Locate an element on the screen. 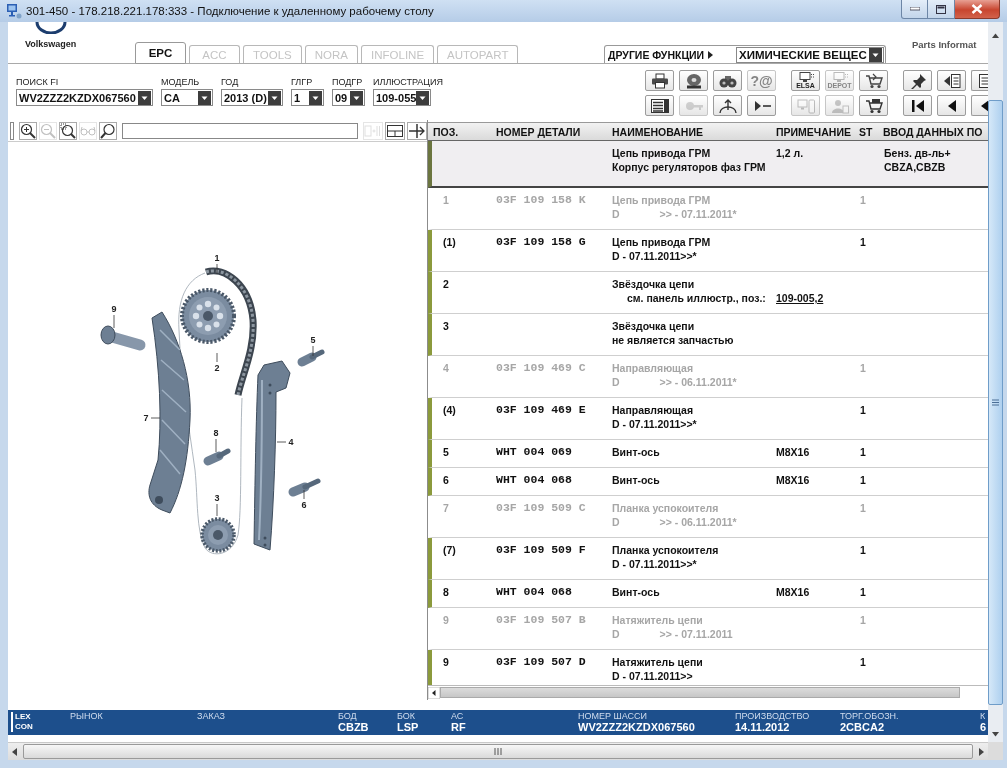 This screenshot has width=1007, height=768. close-button is located at coordinates (977, 9).